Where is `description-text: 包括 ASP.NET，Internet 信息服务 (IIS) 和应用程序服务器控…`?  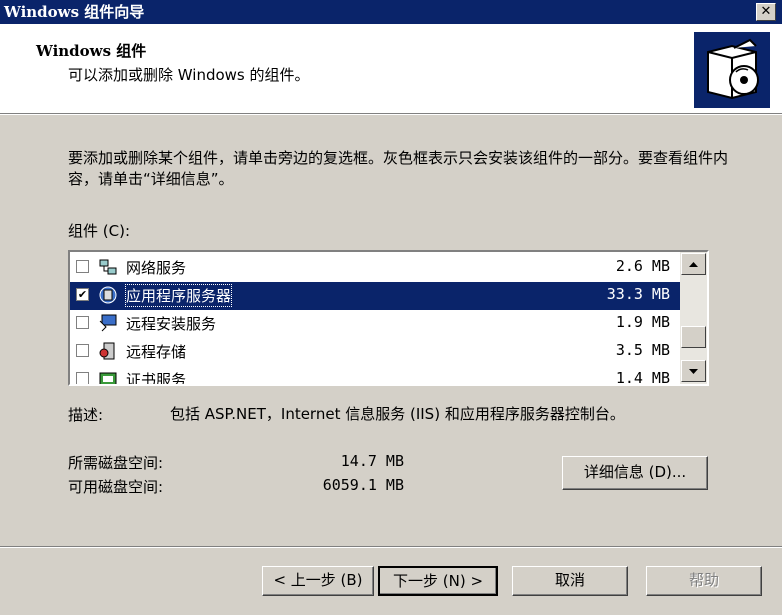
description-text: 包括 ASP.NET，Internet 信息服务 (IIS) 和应用程序服务器控… is located at coordinates (397, 414).